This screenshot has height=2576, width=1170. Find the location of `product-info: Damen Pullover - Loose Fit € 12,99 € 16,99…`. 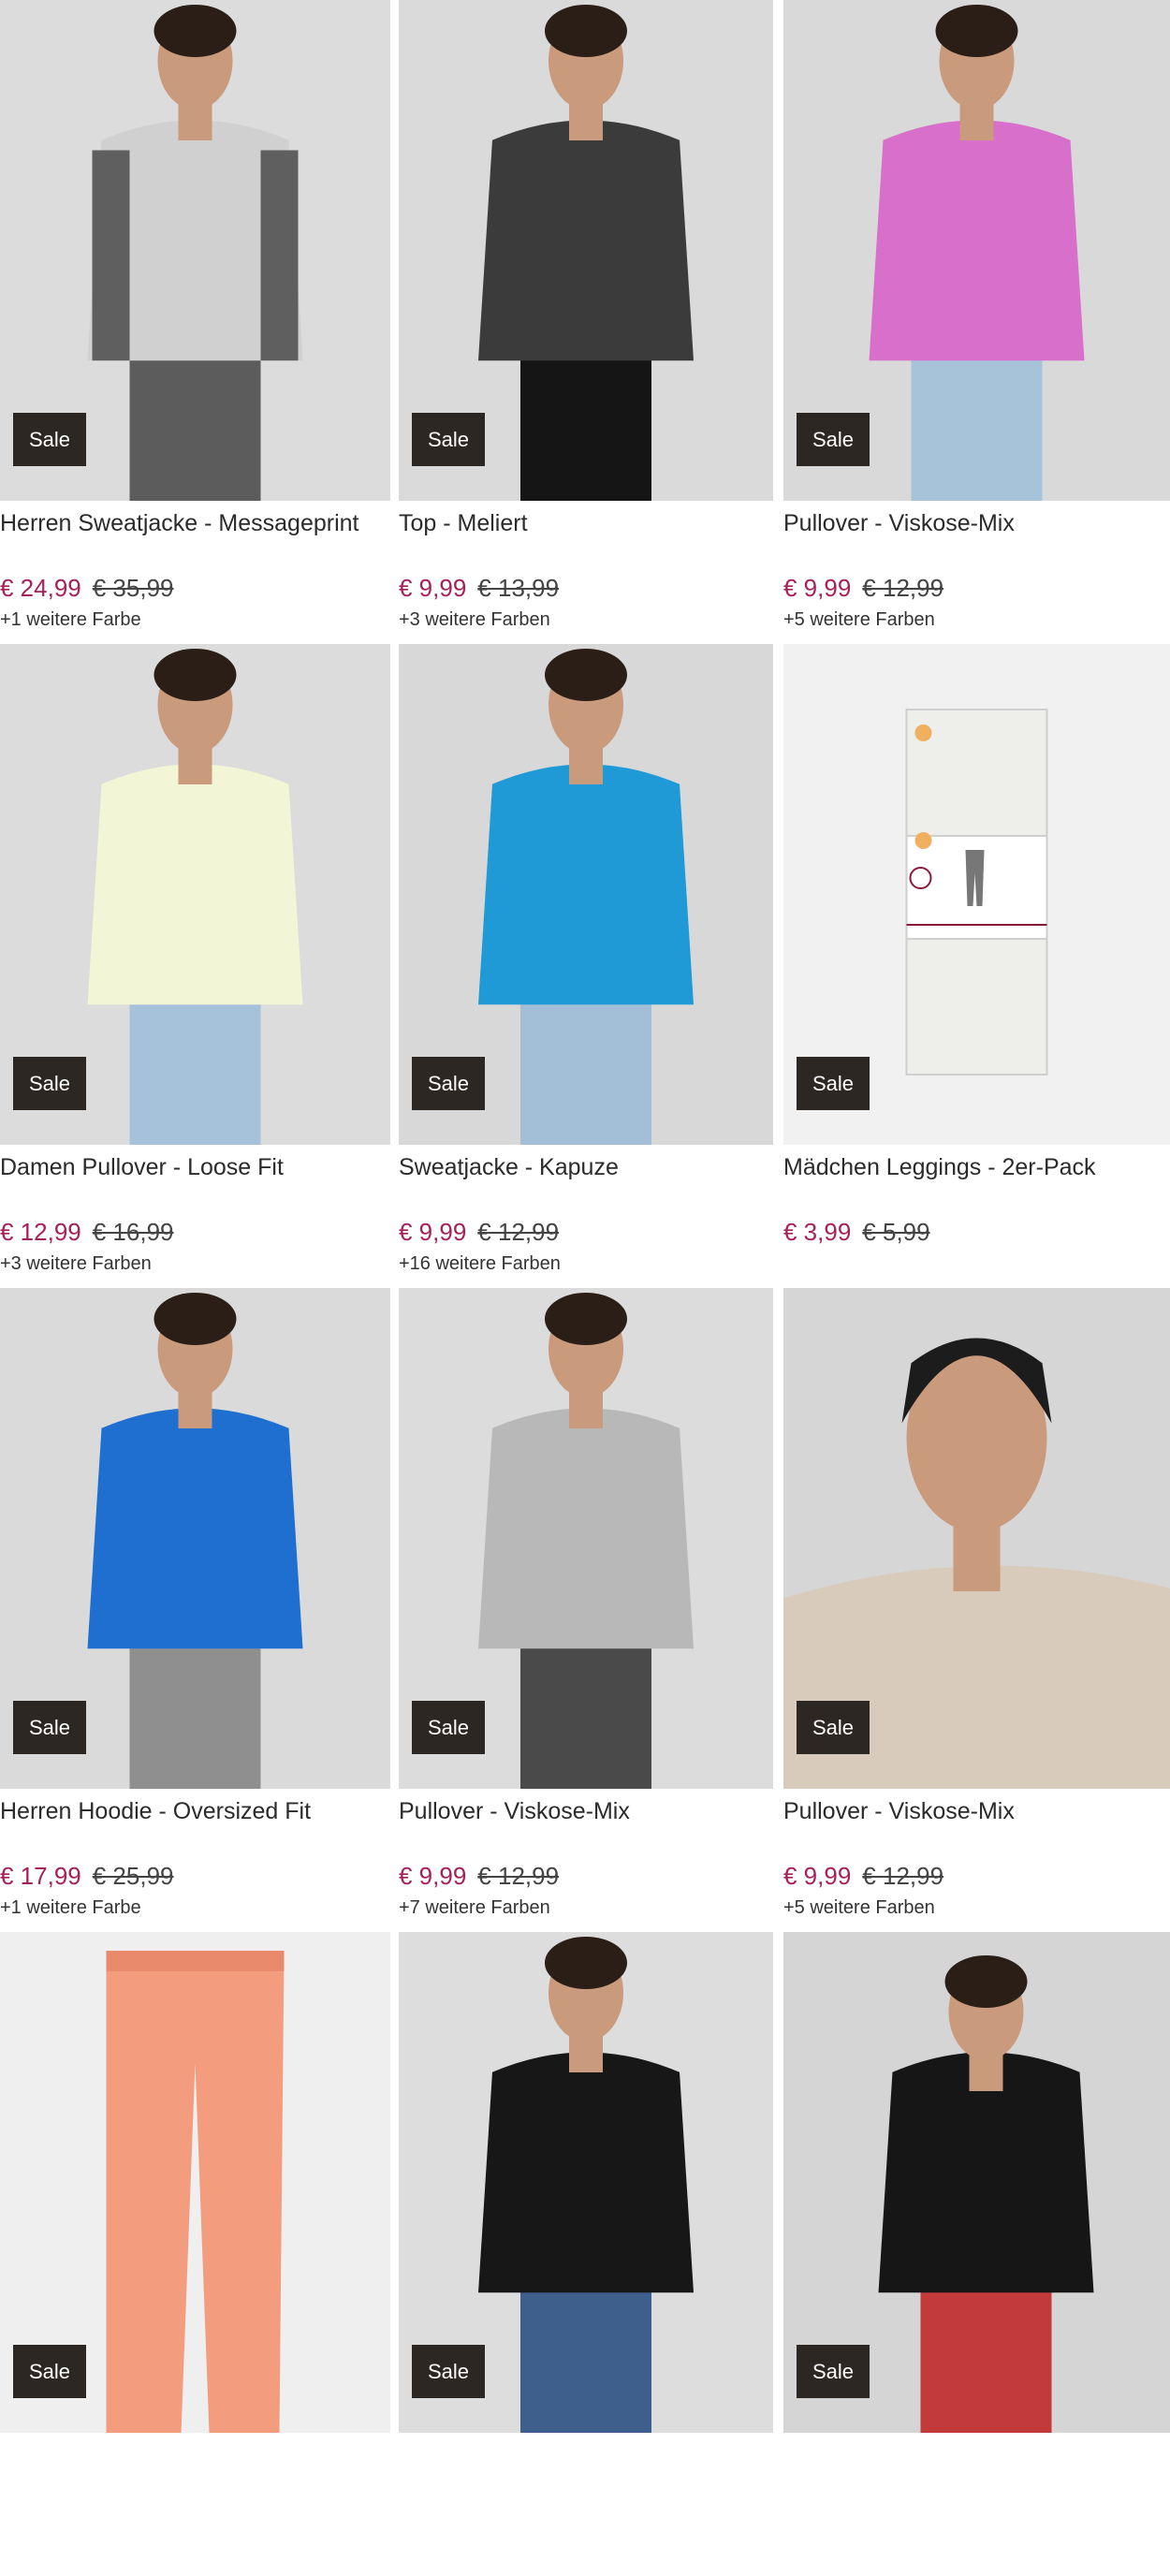

product-info: Damen Pullover - Loose Fit € 12,99 € 16,99… is located at coordinates (195, 1213).